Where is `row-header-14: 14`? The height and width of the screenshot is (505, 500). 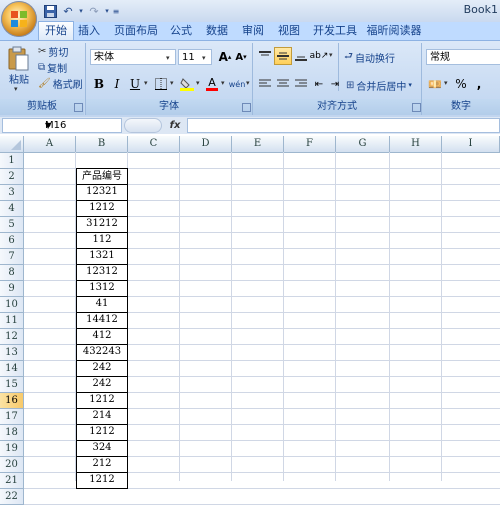
row-header-14: 14 is located at coordinates (12, 369).